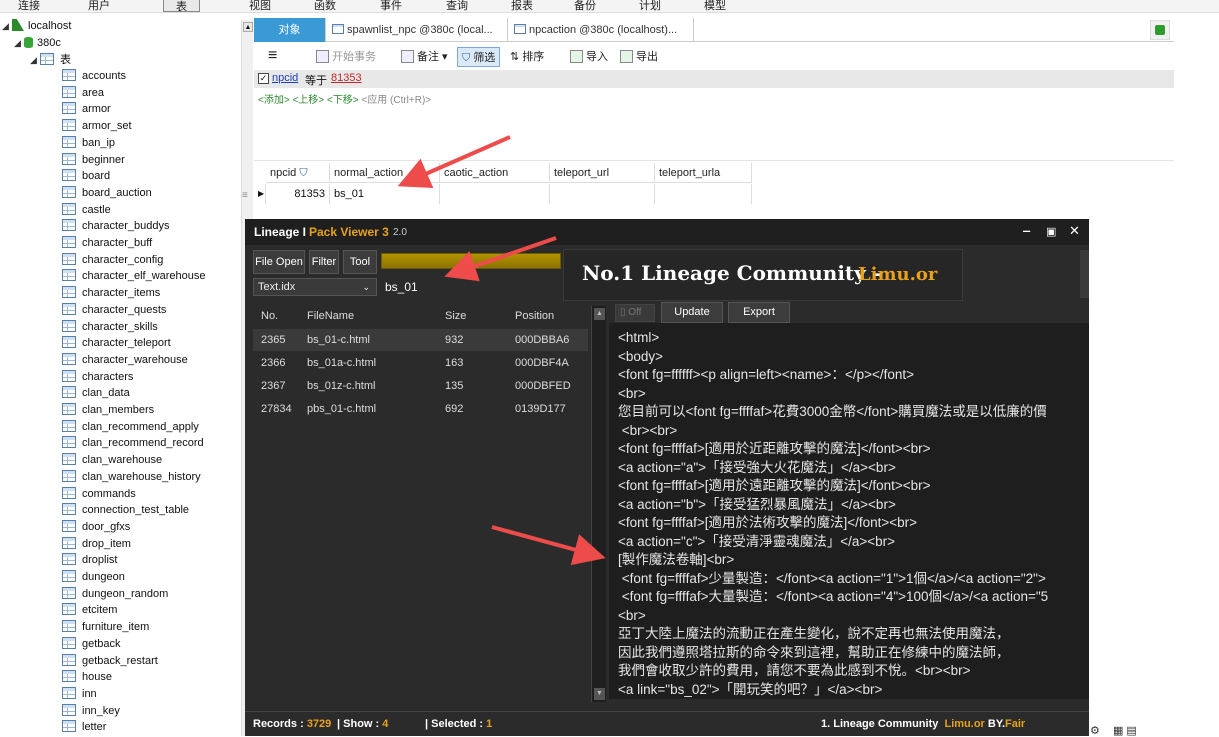  What do you see at coordinates (548, 545) in the screenshot?
I see `arrow-to-content` at bounding box center [548, 545].